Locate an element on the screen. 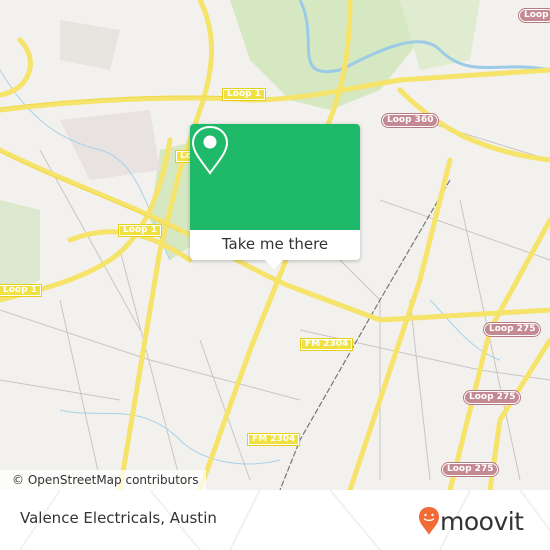 This screenshot has height=550, width=550. road-label-loop-360: Loop 360 is located at coordinates (410, 120).